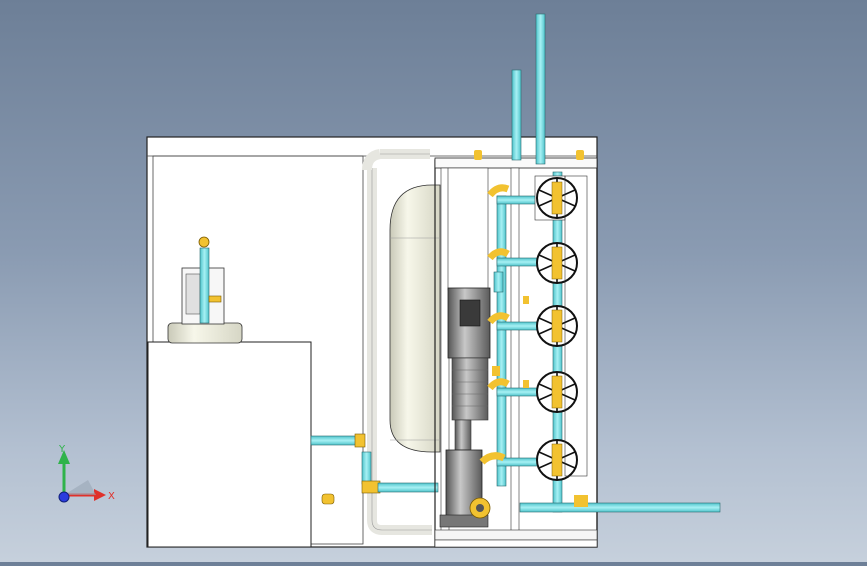 This screenshot has width=867, height=566. What do you see at coordinates (62, 449) in the screenshot?
I see `y-axis-label: Y` at bounding box center [62, 449].